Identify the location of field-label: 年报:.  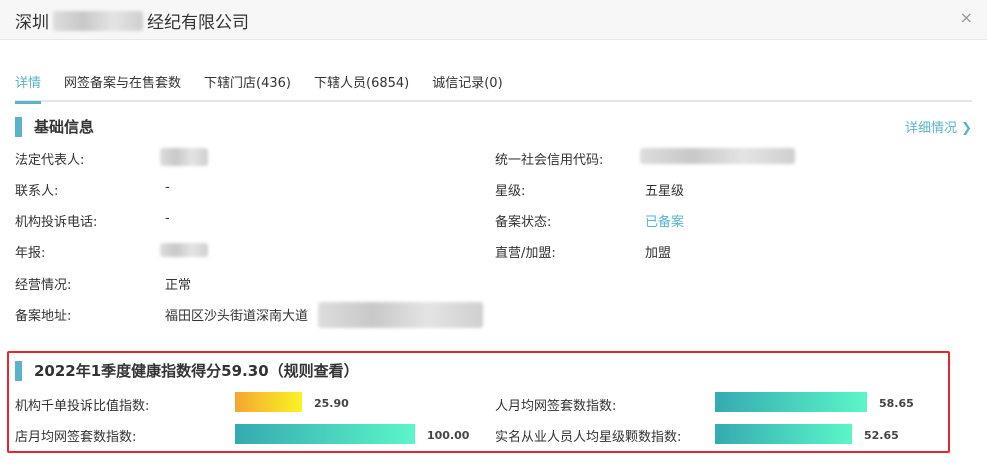
(30, 253).